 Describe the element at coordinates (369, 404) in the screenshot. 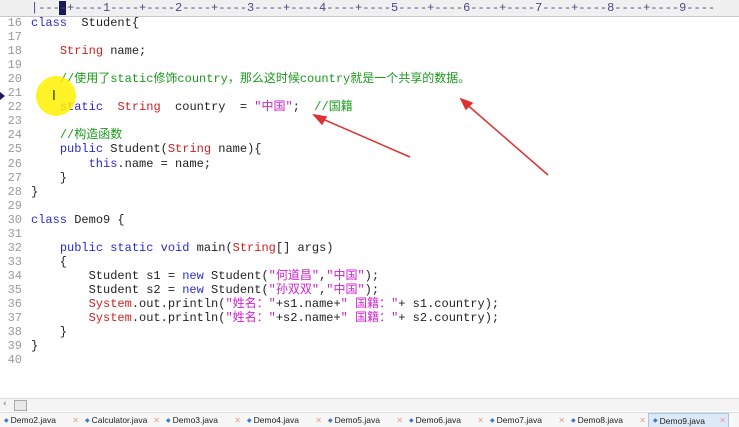

I see `horizontal-scrollbar: ‹` at that location.